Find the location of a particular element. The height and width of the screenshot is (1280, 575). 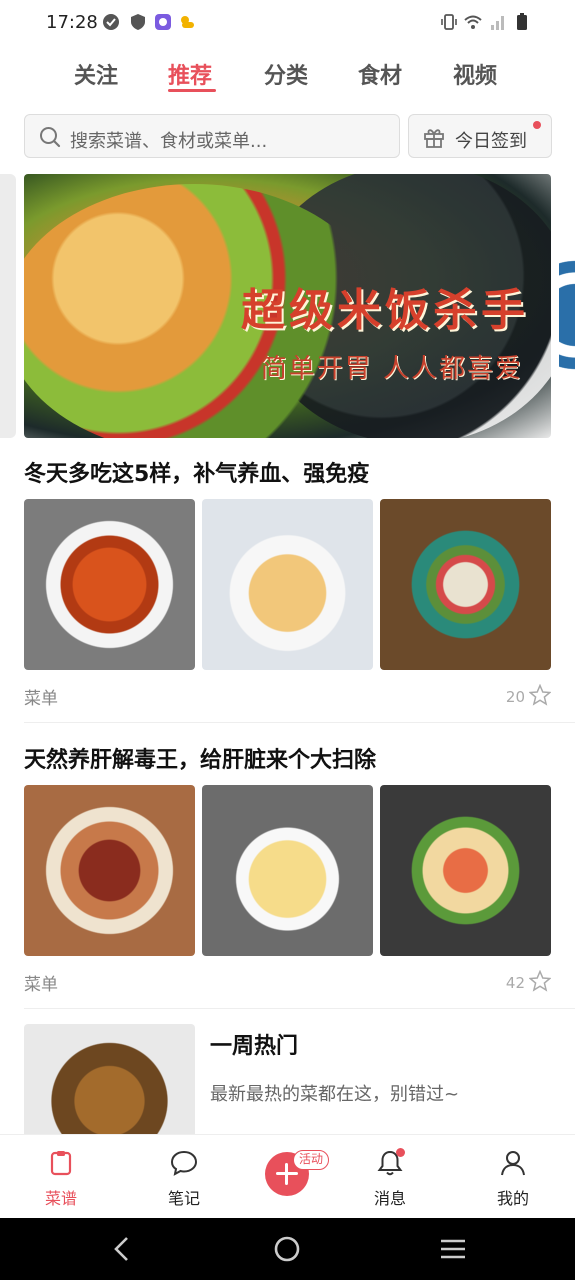

status-bar: 17:28 is located at coordinates (287, 23).